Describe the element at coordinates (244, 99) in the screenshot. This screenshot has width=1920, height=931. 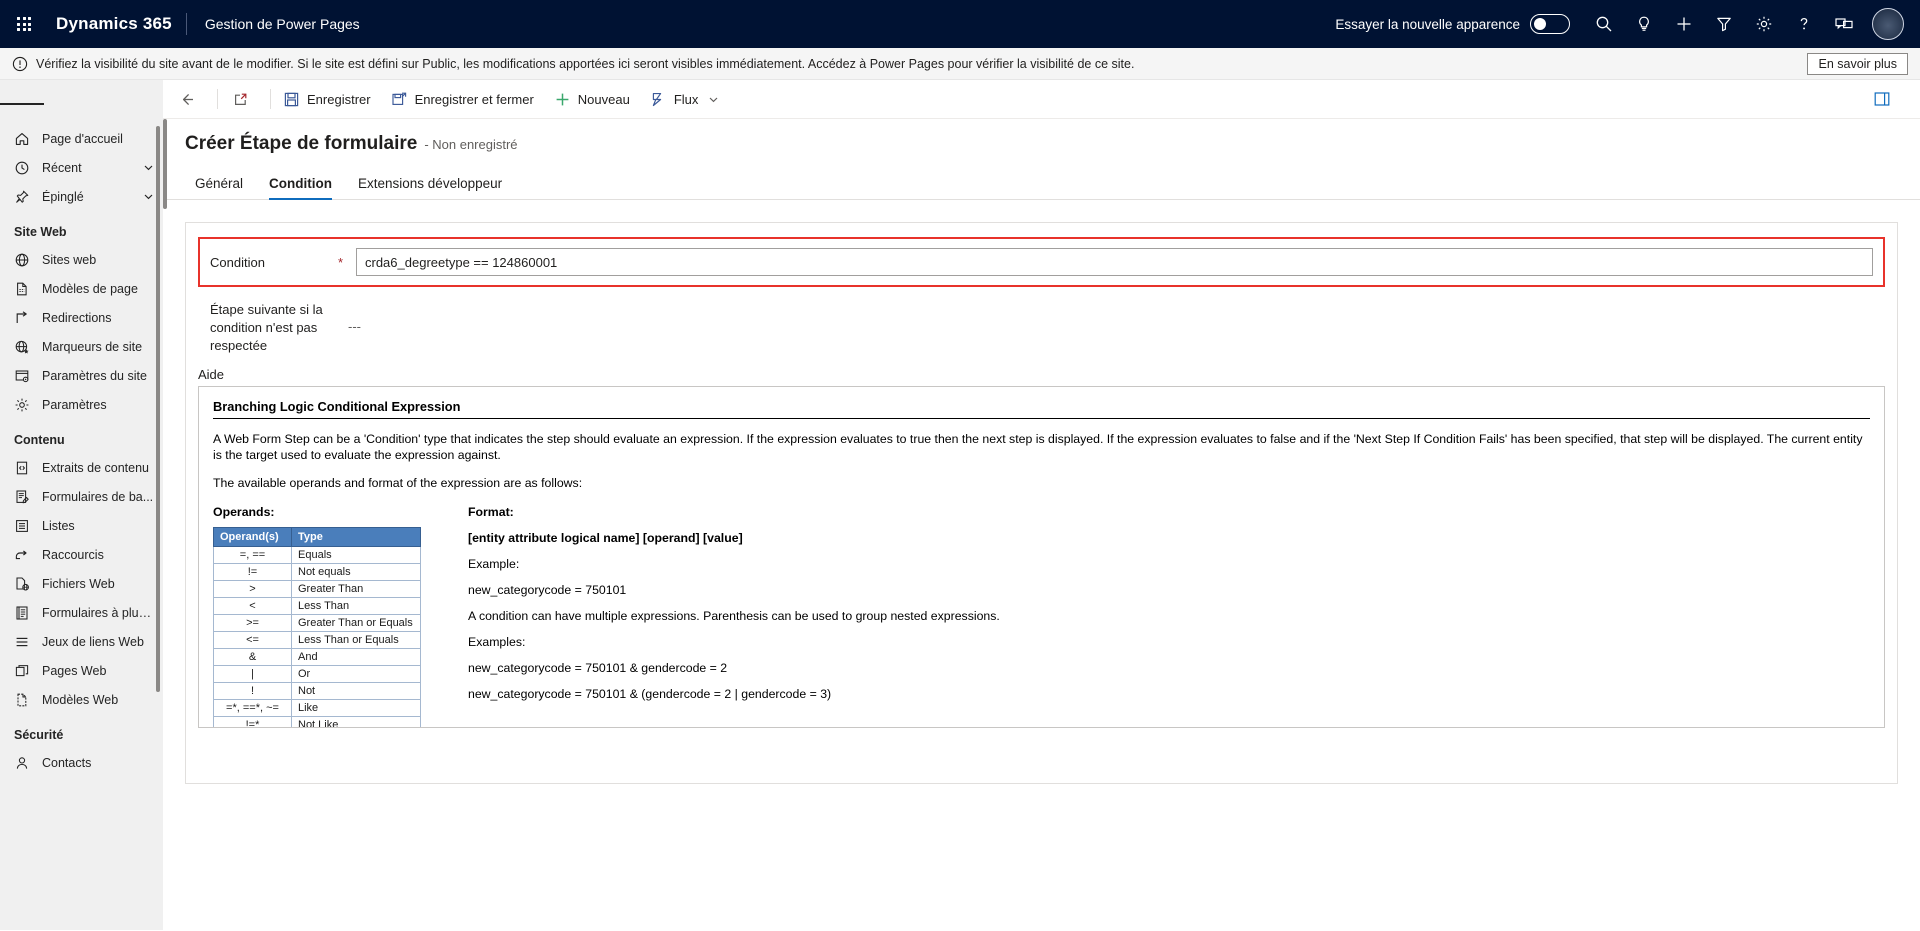
I see `open-in-new-window-button` at that location.